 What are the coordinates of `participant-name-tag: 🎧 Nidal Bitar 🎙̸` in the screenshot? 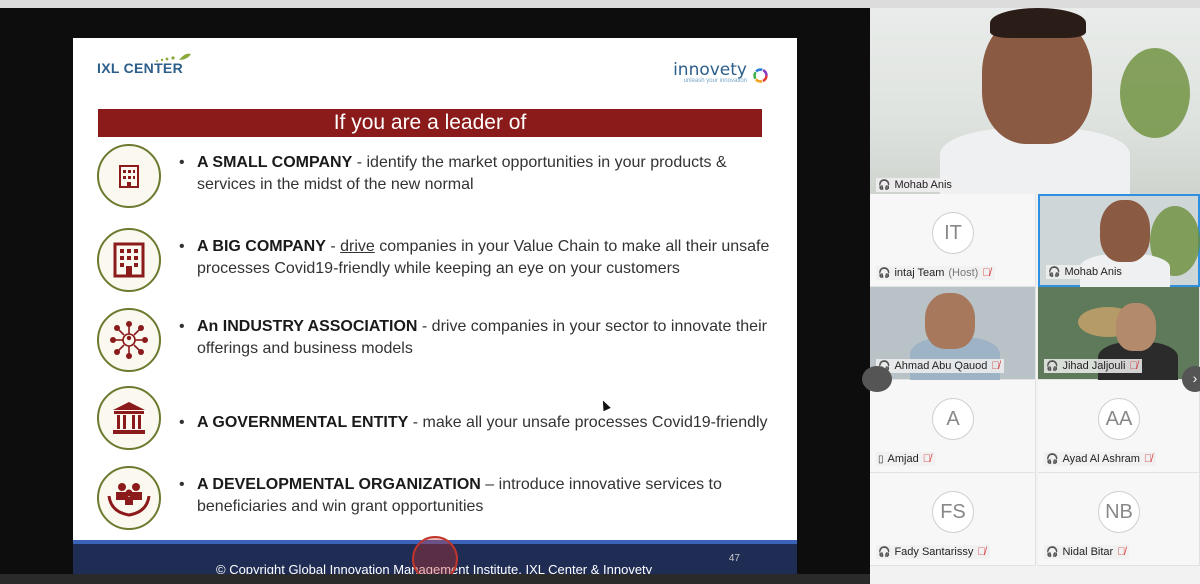 It's located at (1087, 552).